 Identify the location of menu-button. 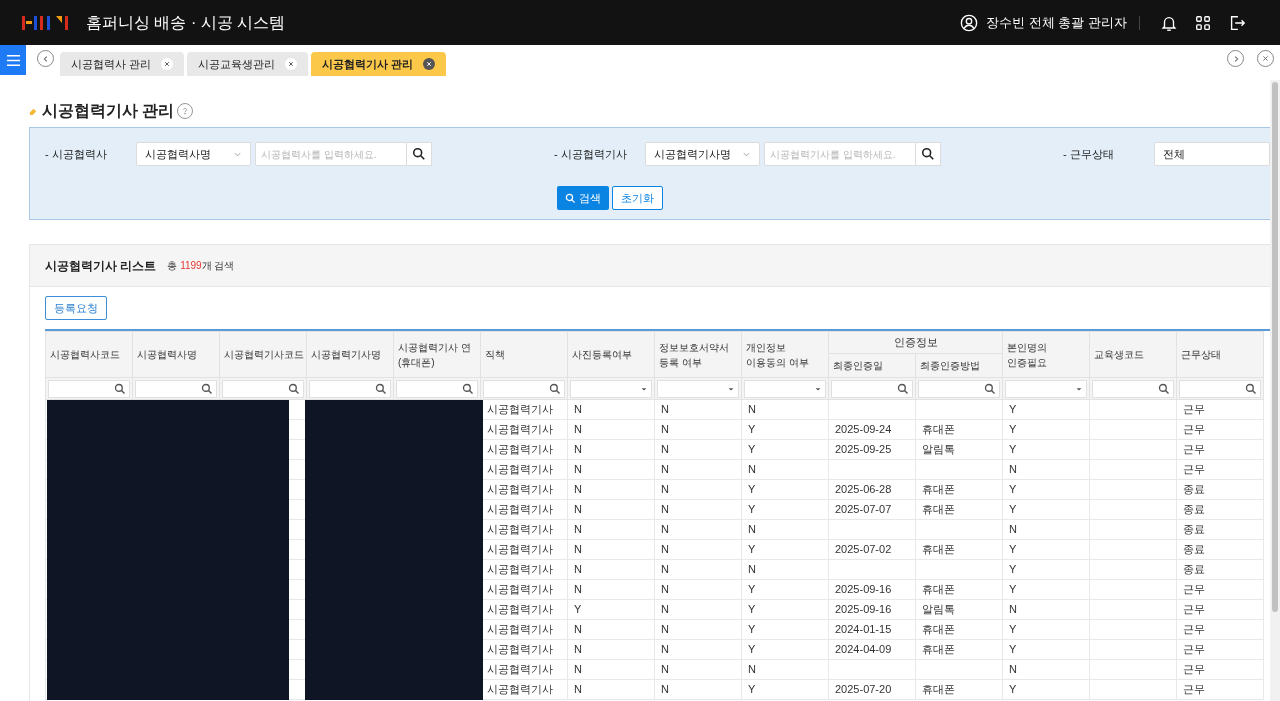
(13, 60).